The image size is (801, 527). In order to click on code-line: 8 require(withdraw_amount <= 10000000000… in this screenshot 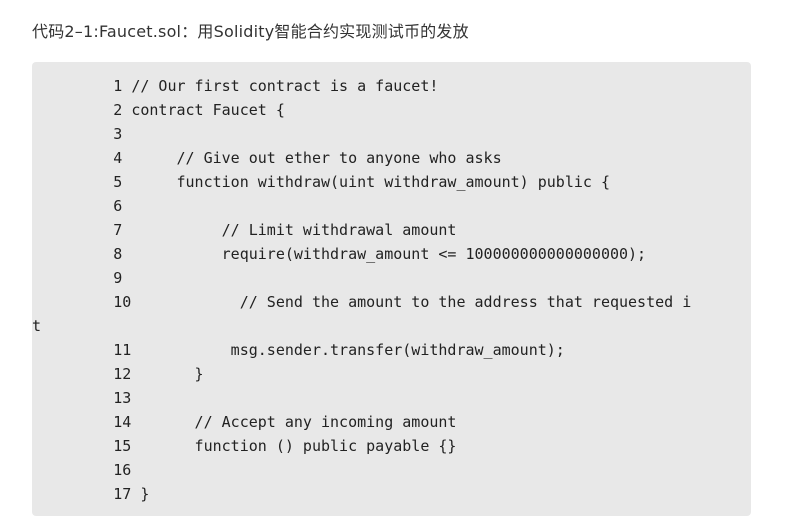, I will do `click(339, 254)`.